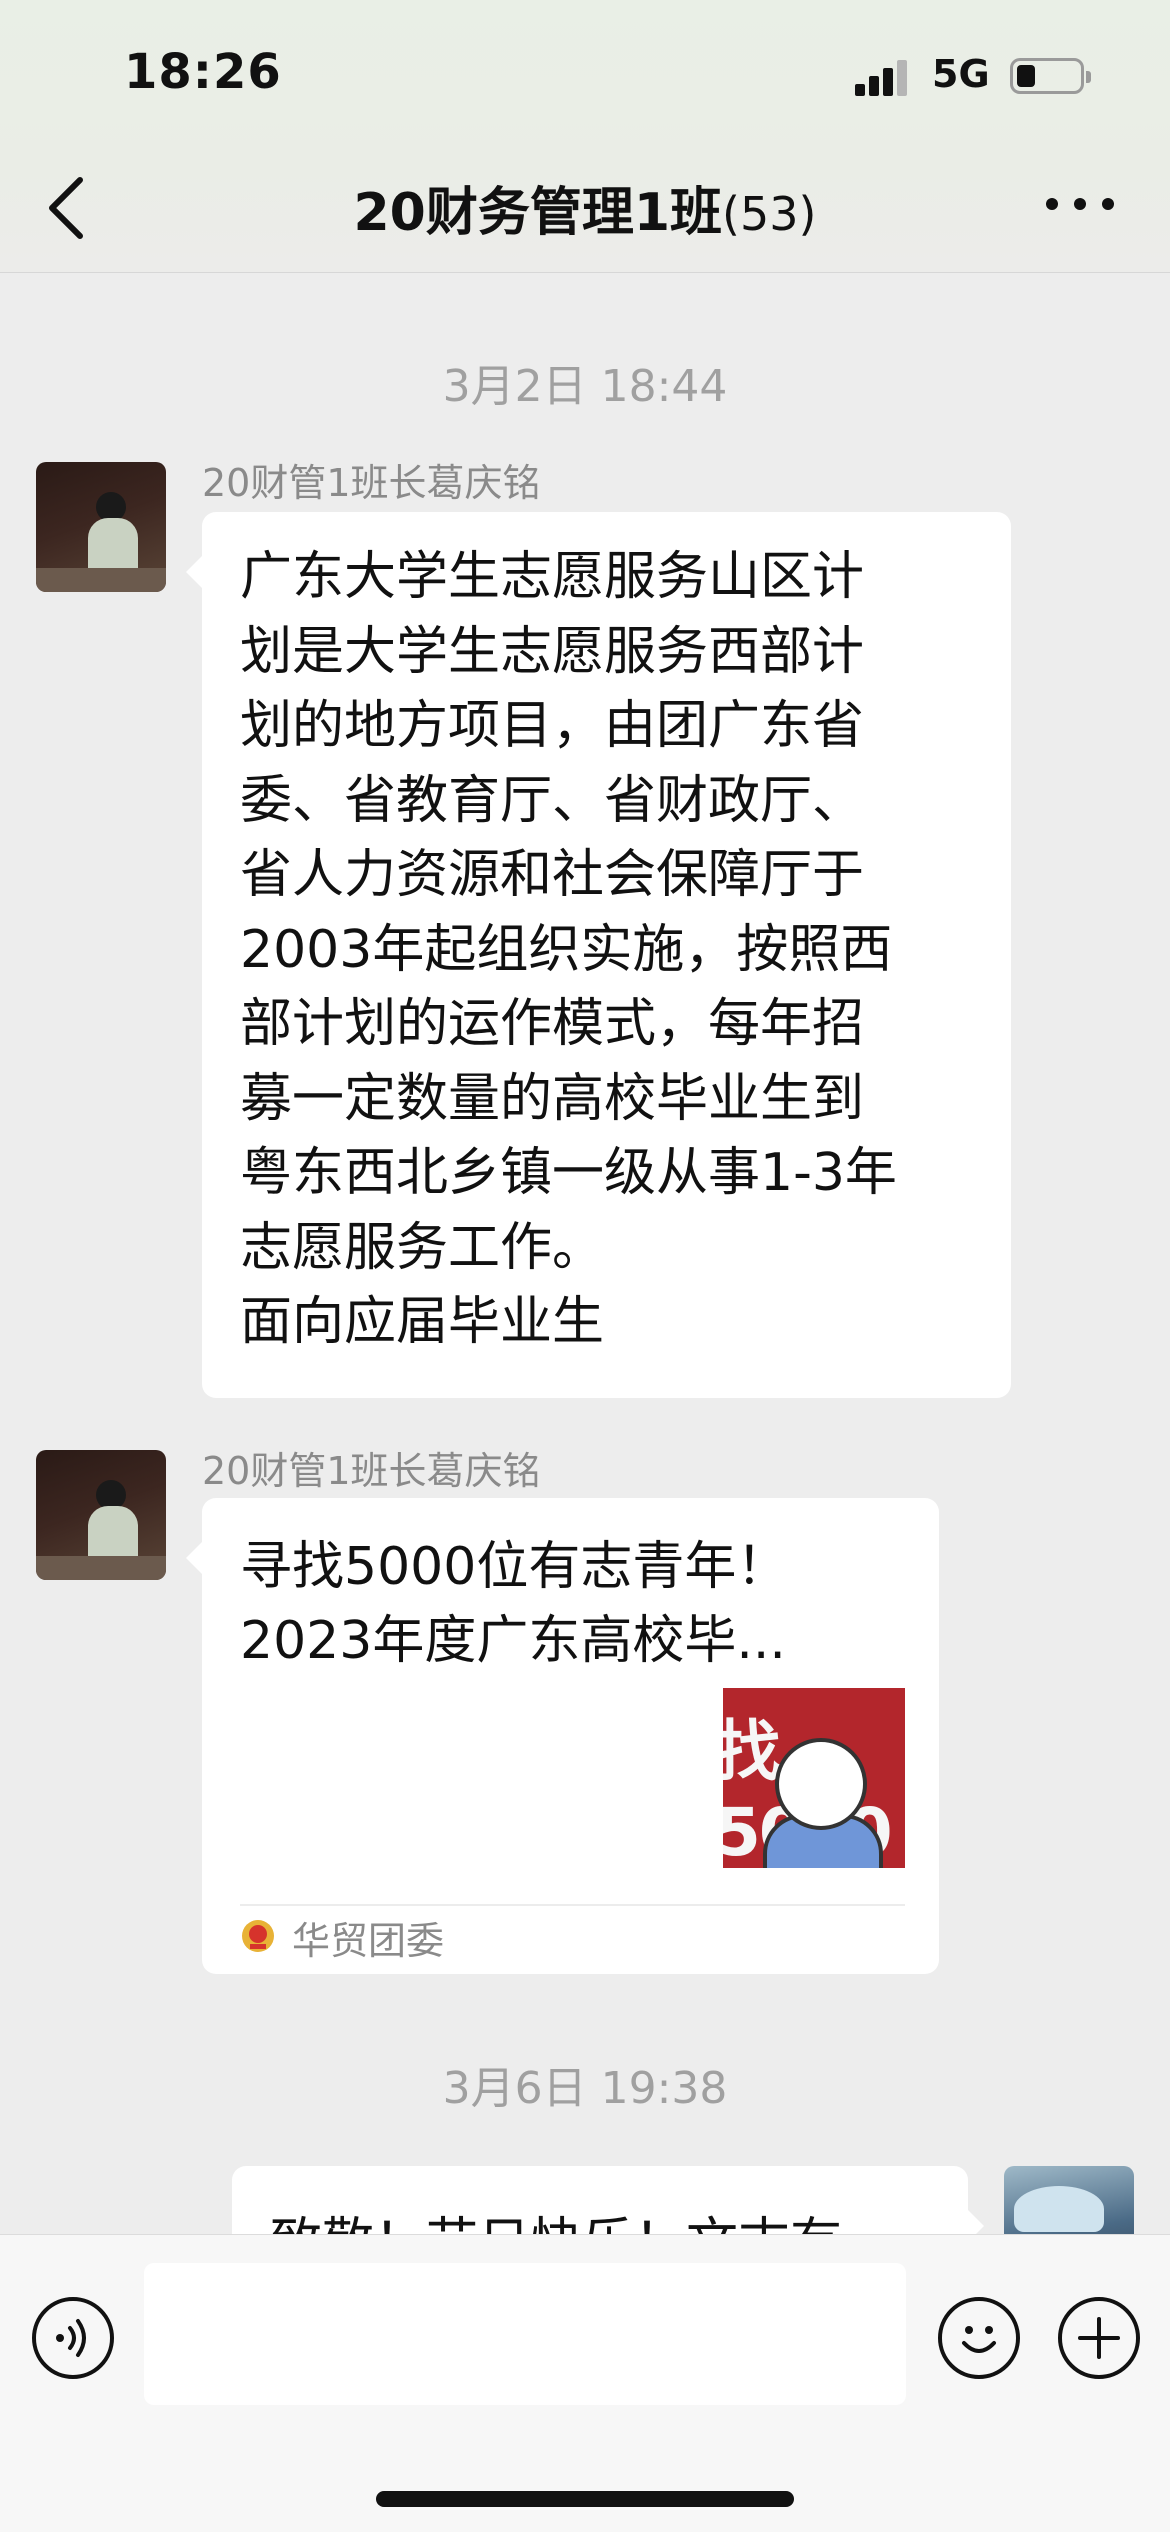 The height and width of the screenshot is (2532, 1170). Describe the element at coordinates (885, 77) in the screenshot. I see `signal-icon` at that location.